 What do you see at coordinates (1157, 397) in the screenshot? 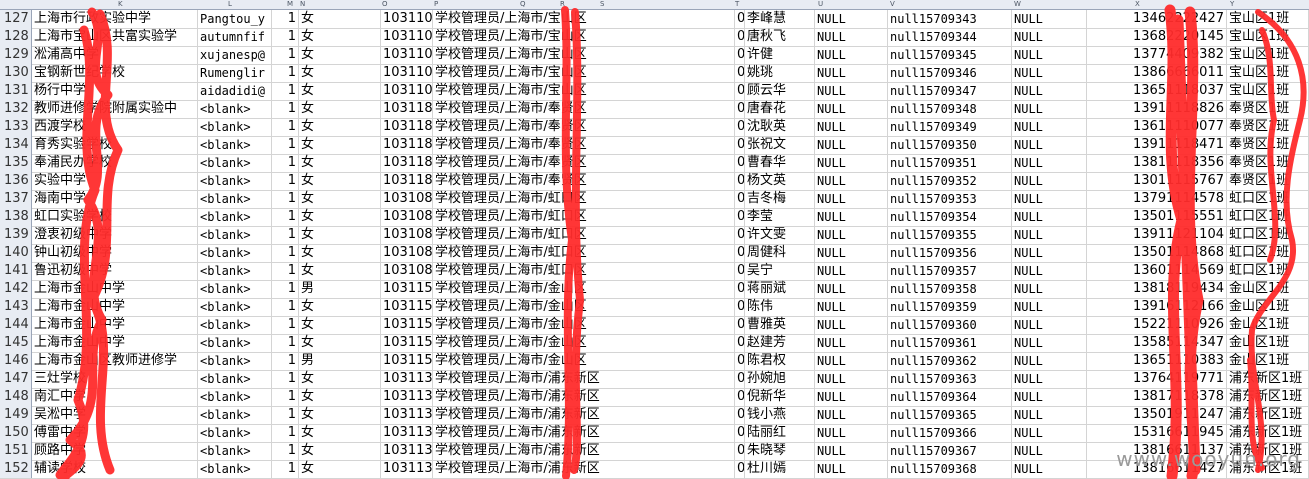
I see `phone-cell: 13817118378` at bounding box center [1157, 397].